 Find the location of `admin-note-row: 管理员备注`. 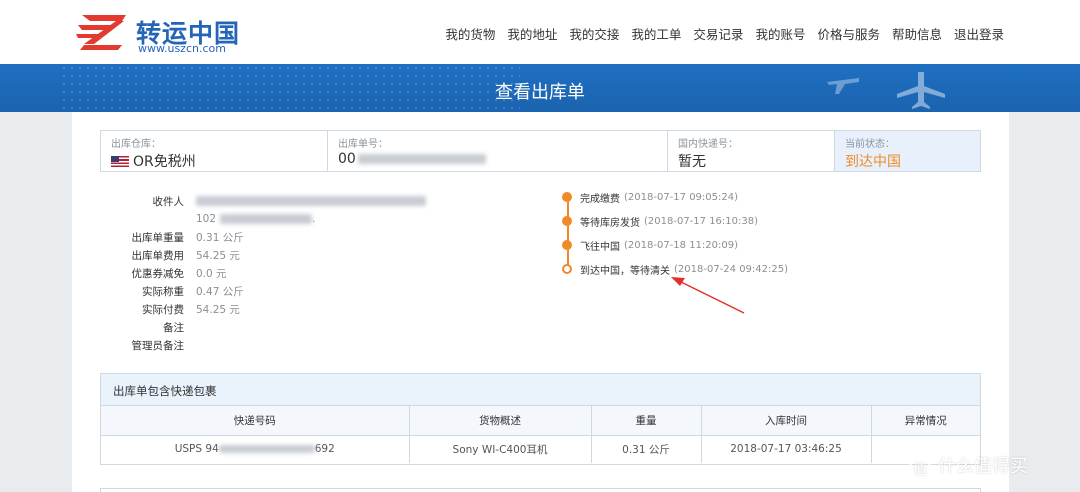

admin-note-row: 管理员备注 is located at coordinates (310, 345).